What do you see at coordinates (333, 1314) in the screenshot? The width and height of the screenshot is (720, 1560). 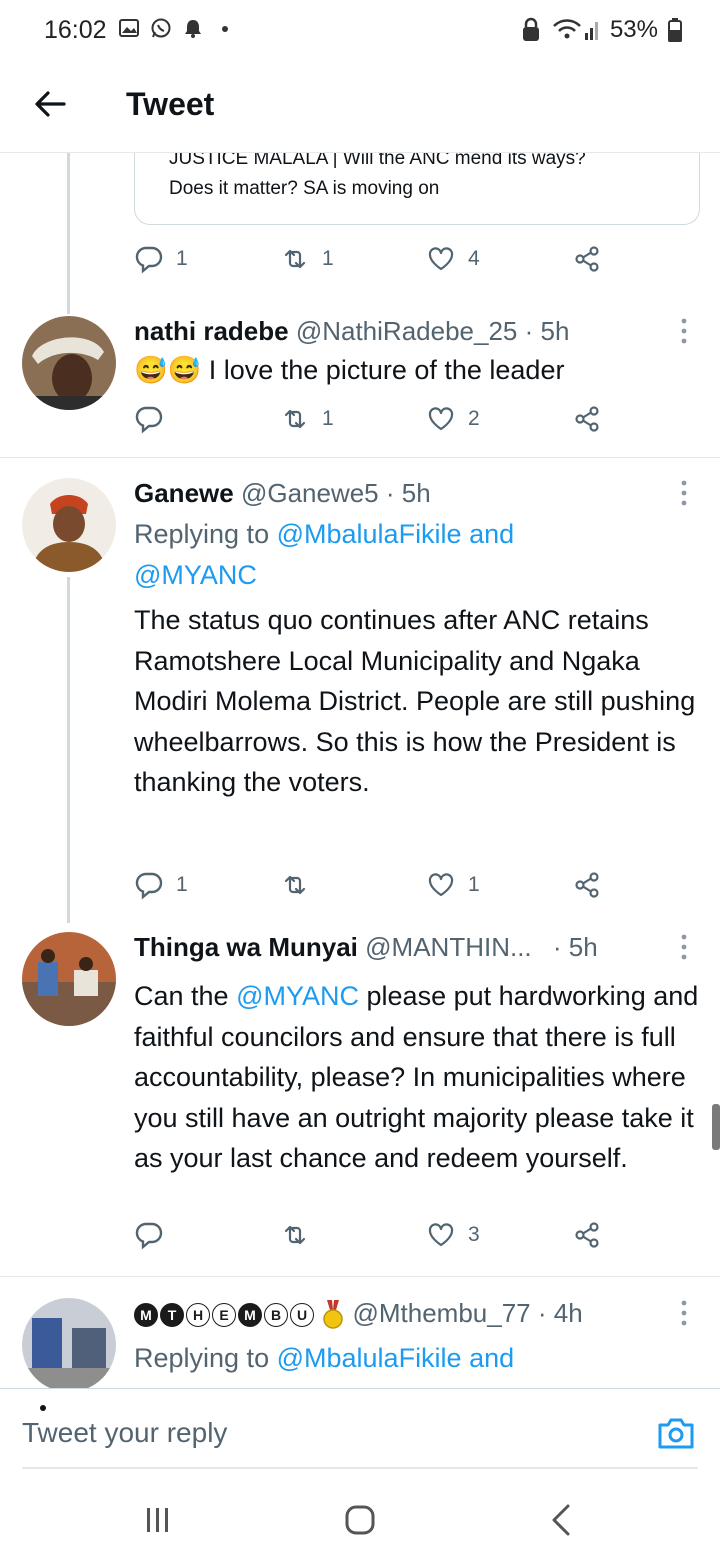 I see `medal-icon` at bounding box center [333, 1314].